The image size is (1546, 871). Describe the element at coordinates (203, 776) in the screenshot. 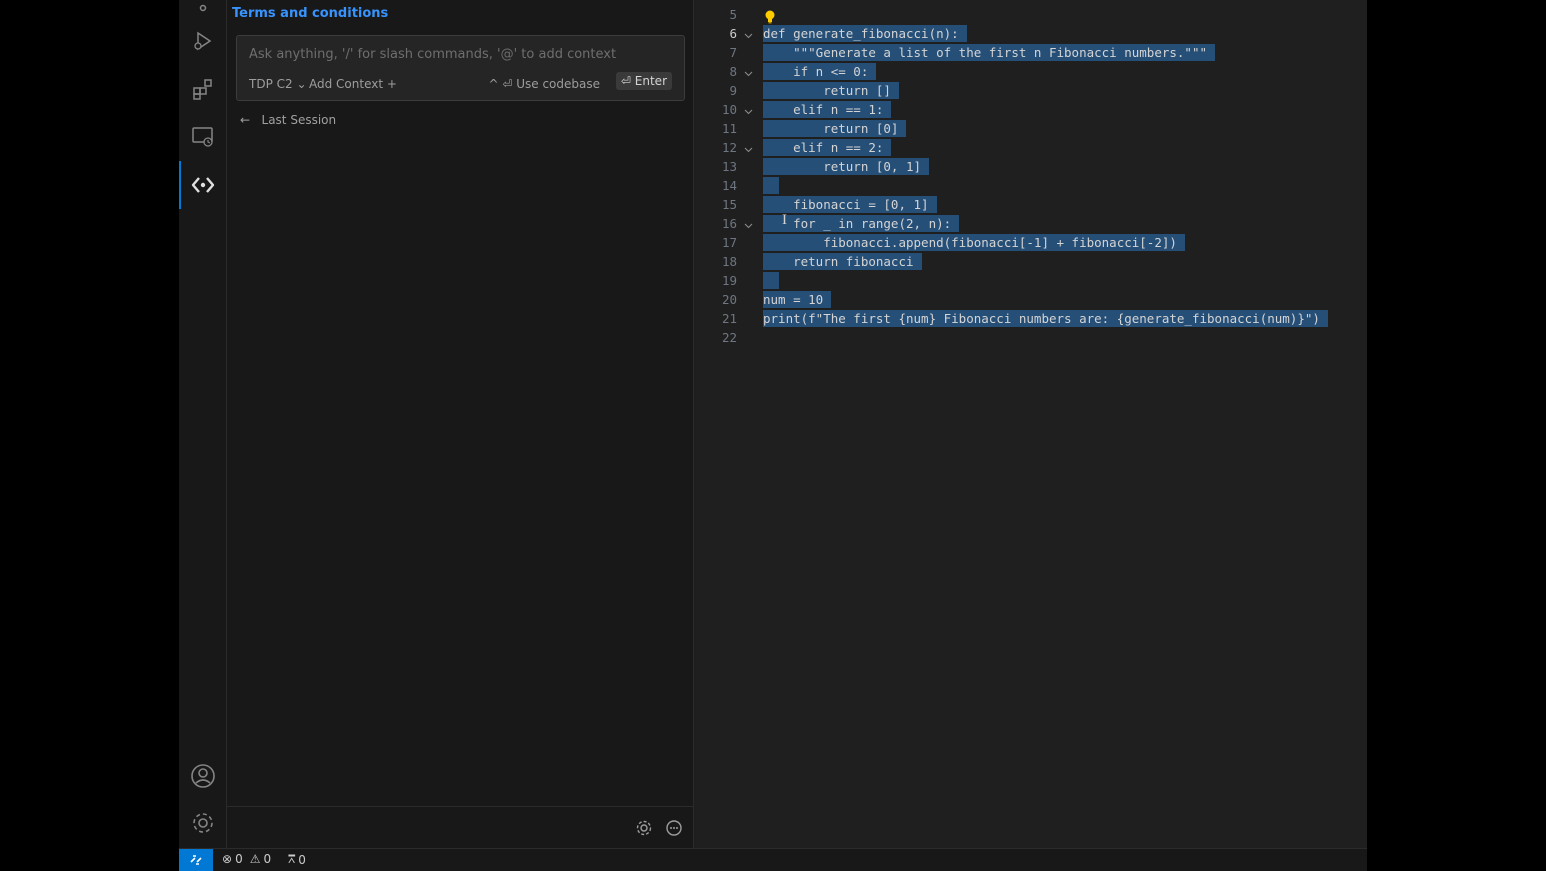

I see `account-icon` at that location.